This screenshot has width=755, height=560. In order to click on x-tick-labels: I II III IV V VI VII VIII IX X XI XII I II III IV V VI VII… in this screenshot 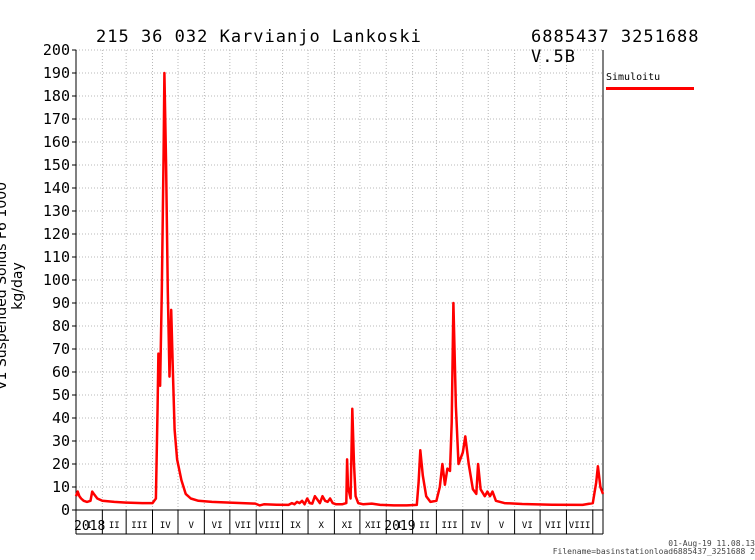, I will do `click(332, 526)`.